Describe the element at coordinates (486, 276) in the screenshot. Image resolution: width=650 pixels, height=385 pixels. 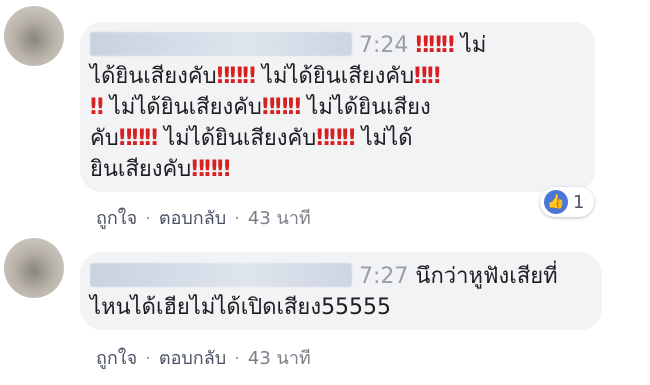
I see `comment-line-text: นึกว่าหูฟังเสียที่` at that location.